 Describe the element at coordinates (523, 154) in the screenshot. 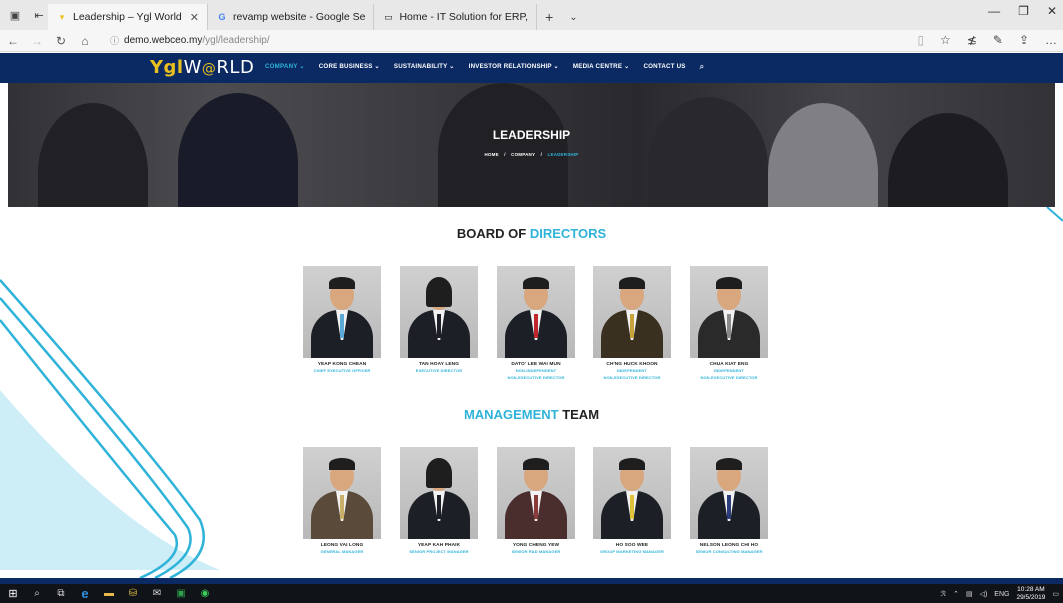

I see `breadcrumb-company: COMPANY` at that location.